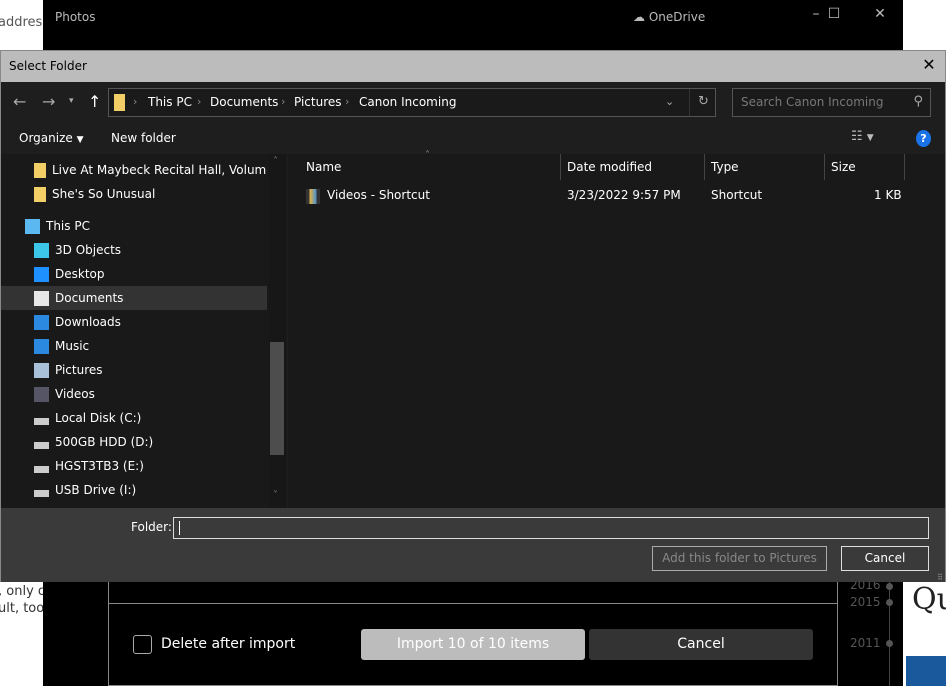 This screenshot has height=686, width=946. Describe the element at coordinates (79, 370) in the screenshot. I see `nav-item-label: Pictures` at that location.